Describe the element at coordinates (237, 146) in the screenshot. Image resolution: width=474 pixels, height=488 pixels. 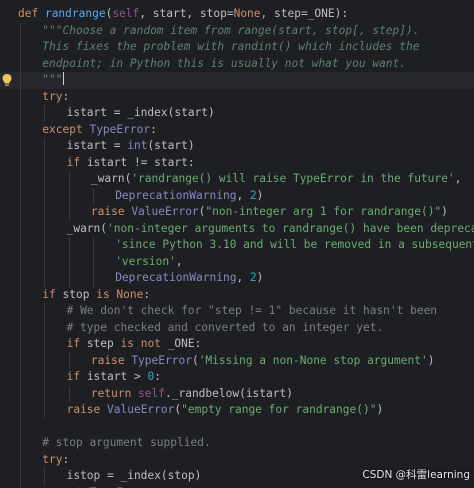
I see `code-line: istart = int(start)` at that location.